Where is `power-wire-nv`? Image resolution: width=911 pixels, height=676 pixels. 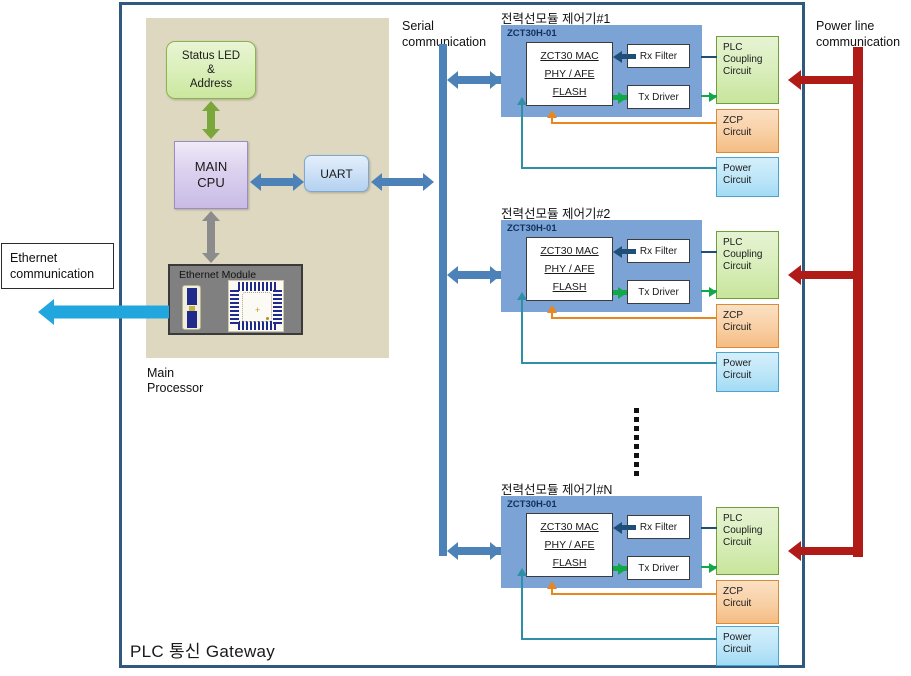 power-wire-nv is located at coordinates (522, 607).